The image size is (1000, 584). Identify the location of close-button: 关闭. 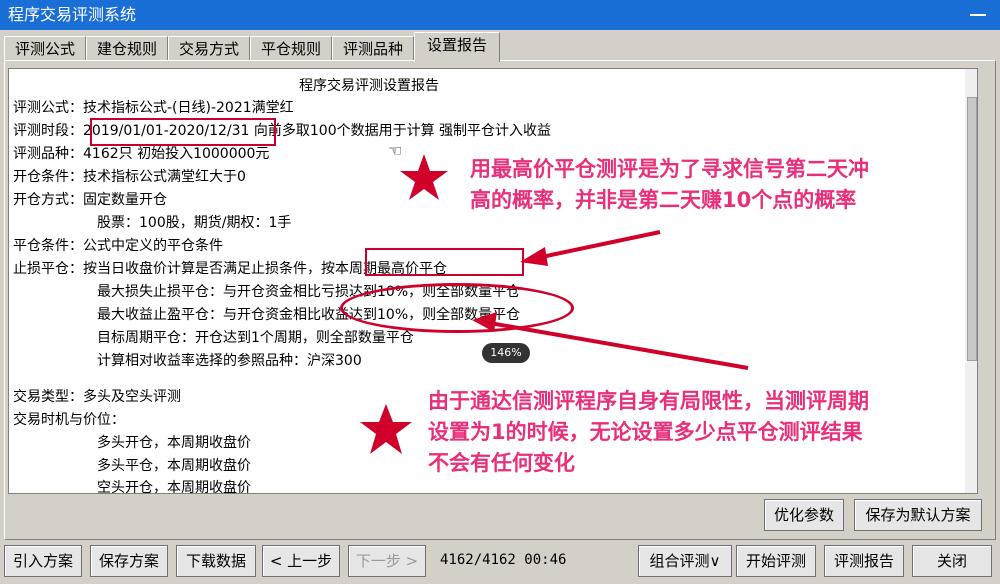
(952, 561).